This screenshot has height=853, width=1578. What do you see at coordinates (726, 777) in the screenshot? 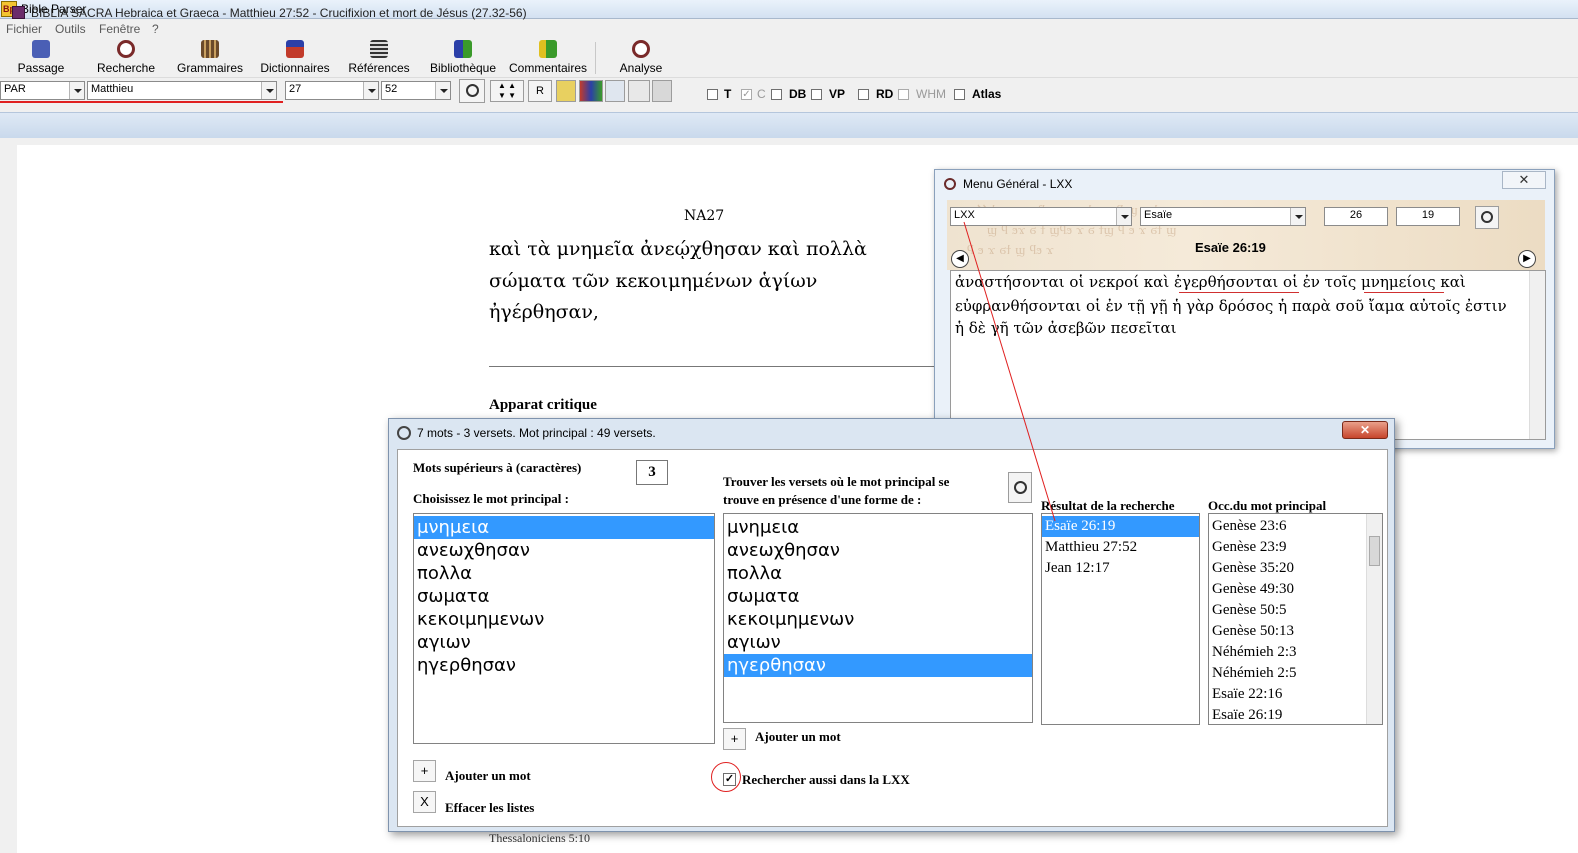
I see `annotation-circle` at bounding box center [726, 777].